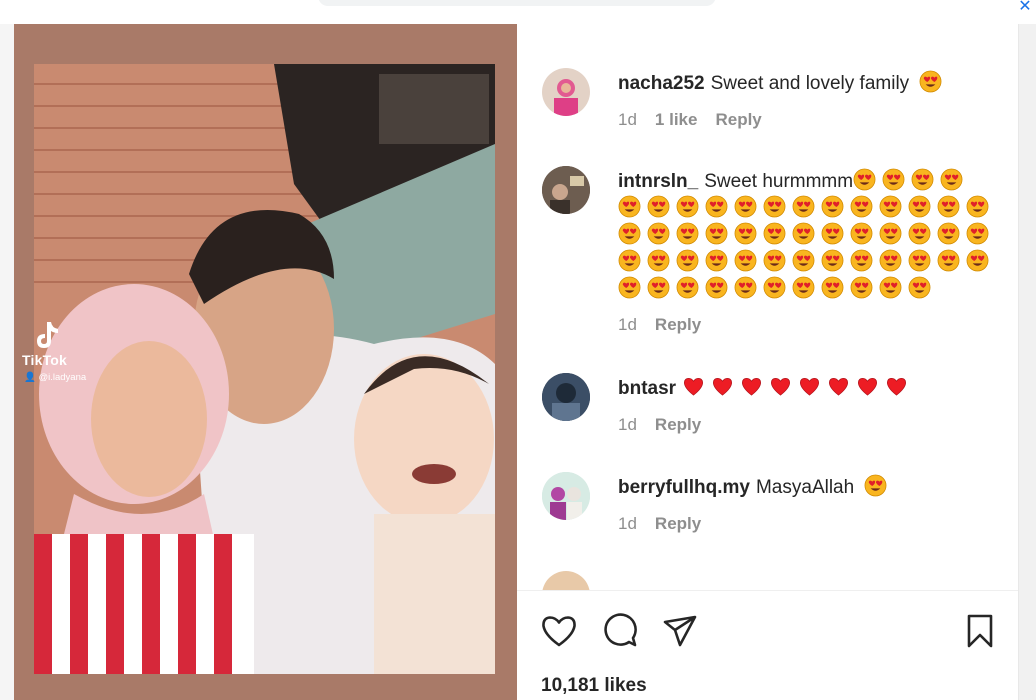  I want to click on comment-body: Sweet hurmmmm, so click(779, 181).